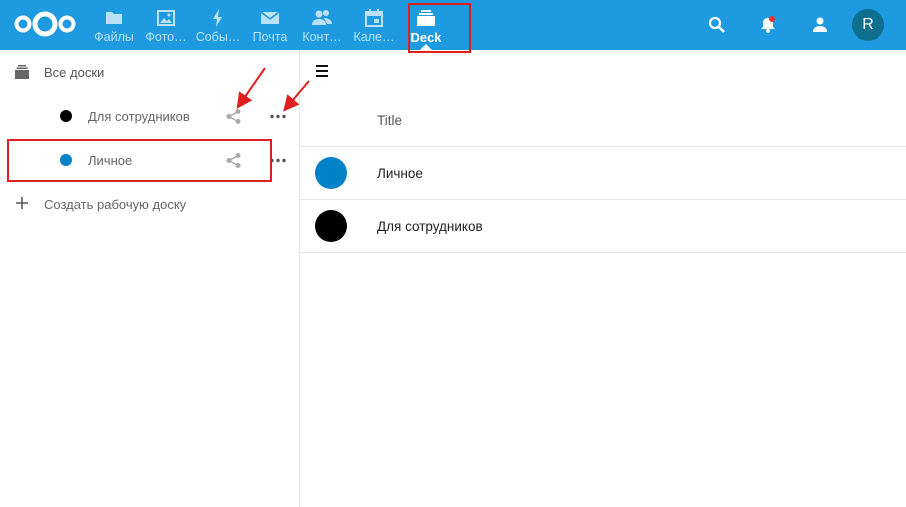  Describe the element at coordinates (22, 203) in the screenshot. I see `plus-icon` at that location.